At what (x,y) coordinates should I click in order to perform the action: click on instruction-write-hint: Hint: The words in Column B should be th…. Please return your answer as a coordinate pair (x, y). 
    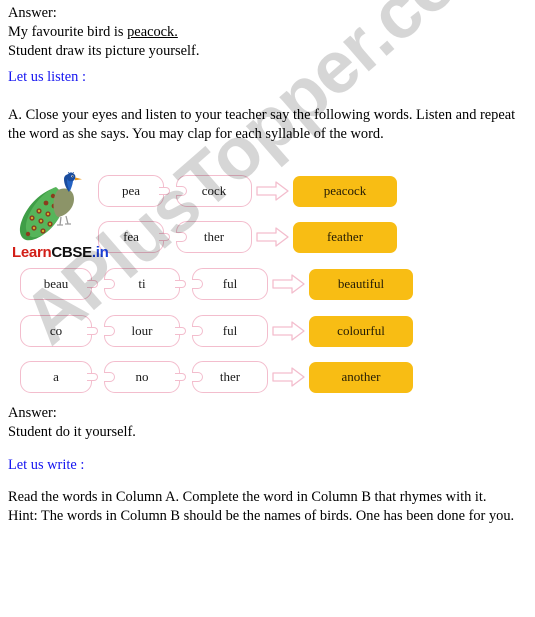
    Looking at the image, I should click on (261, 516).